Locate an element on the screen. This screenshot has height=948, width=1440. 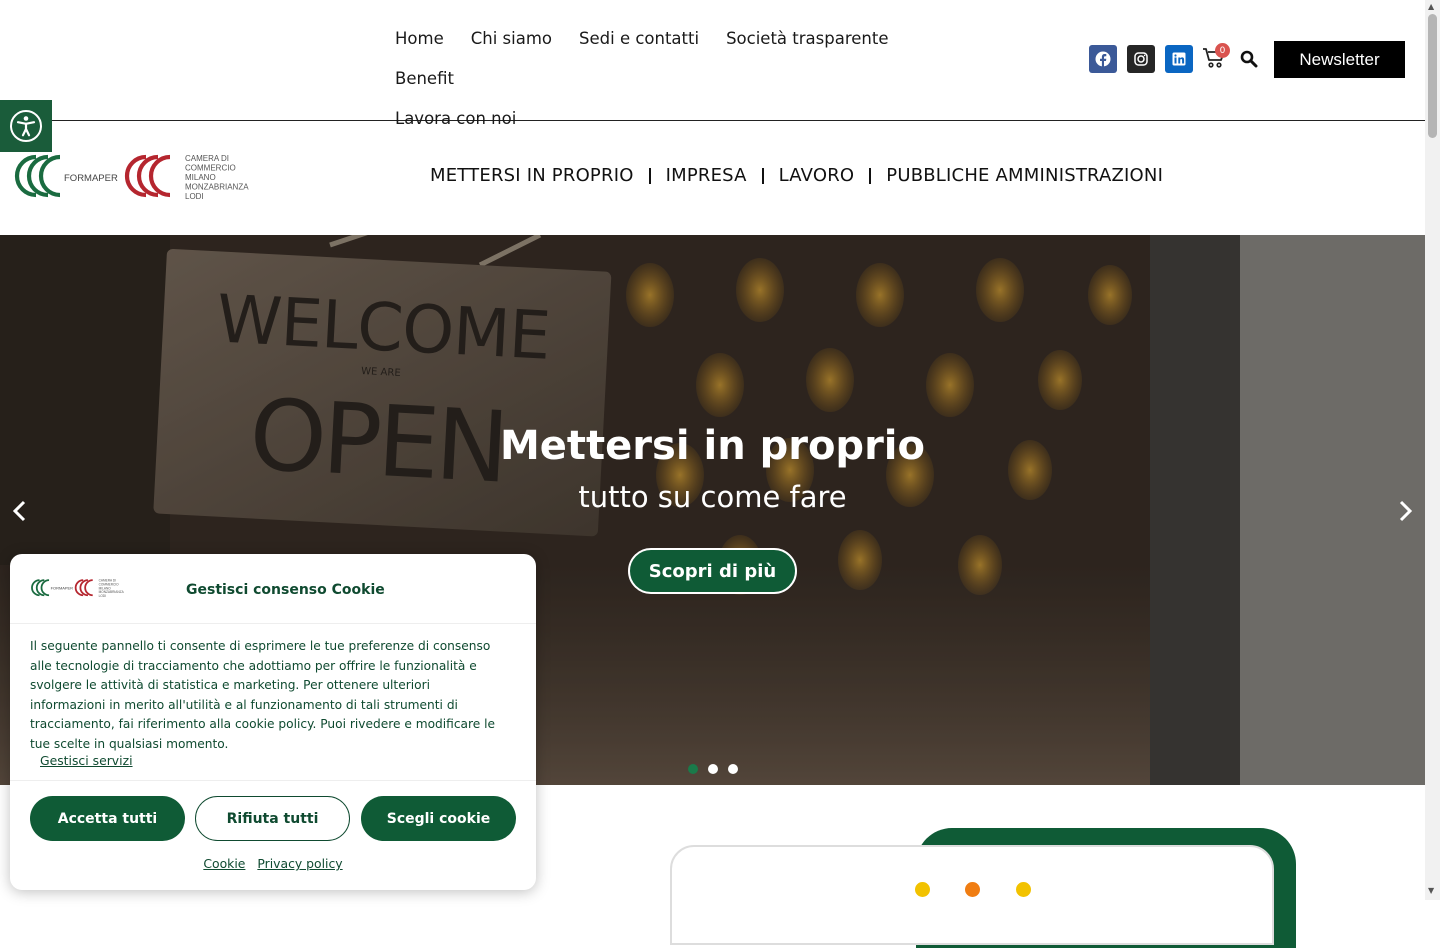
linkedin-icon is located at coordinates (1179, 59).